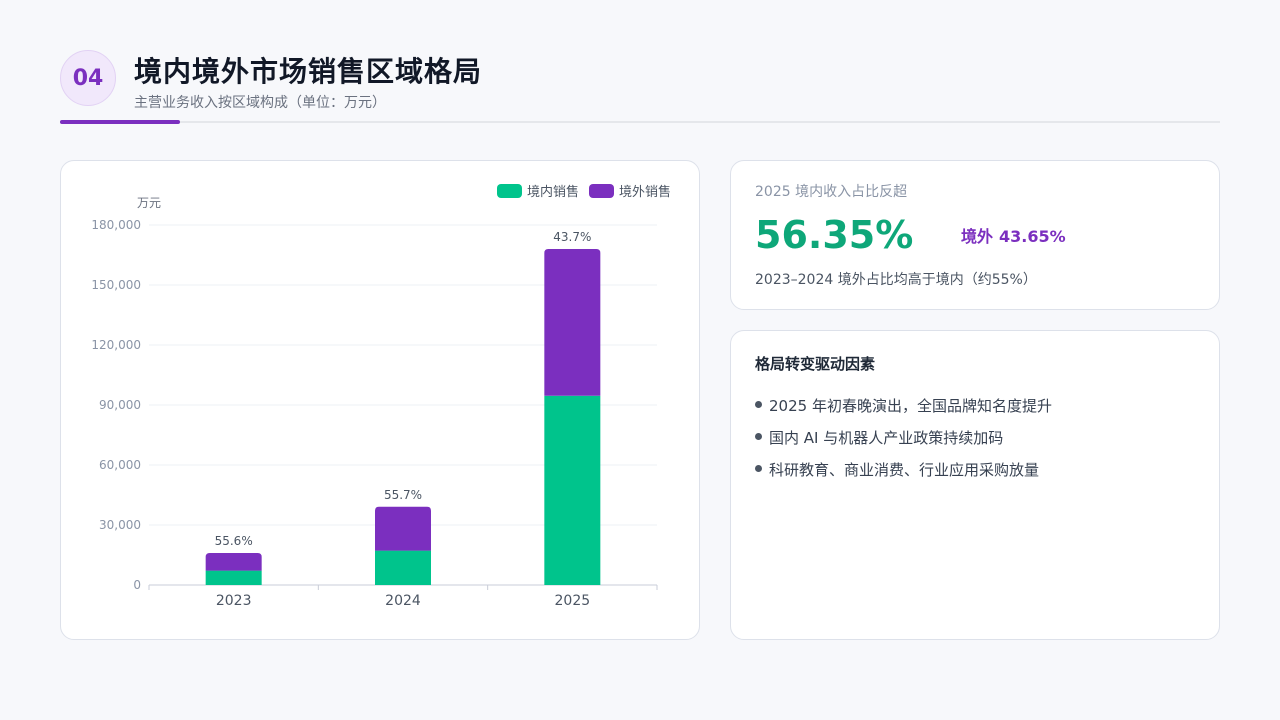 Image resolution: width=1280 pixels, height=720 pixels. Describe the element at coordinates (260, 103) in the screenshot. I see `page-subtitle: 主营业务收入按区域构成（单位：万元）` at that location.